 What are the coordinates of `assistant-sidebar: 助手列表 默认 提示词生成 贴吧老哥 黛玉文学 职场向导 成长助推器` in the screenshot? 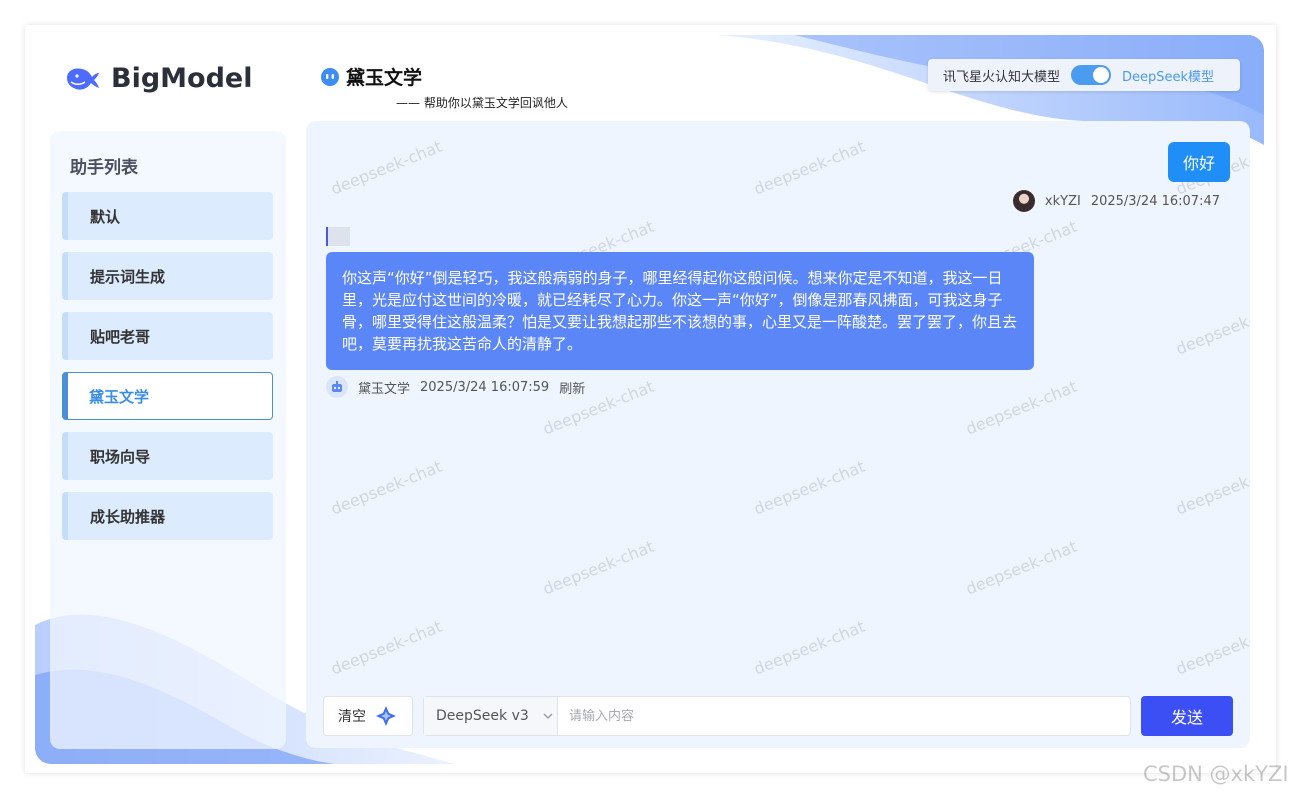 It's located at (168, 440).